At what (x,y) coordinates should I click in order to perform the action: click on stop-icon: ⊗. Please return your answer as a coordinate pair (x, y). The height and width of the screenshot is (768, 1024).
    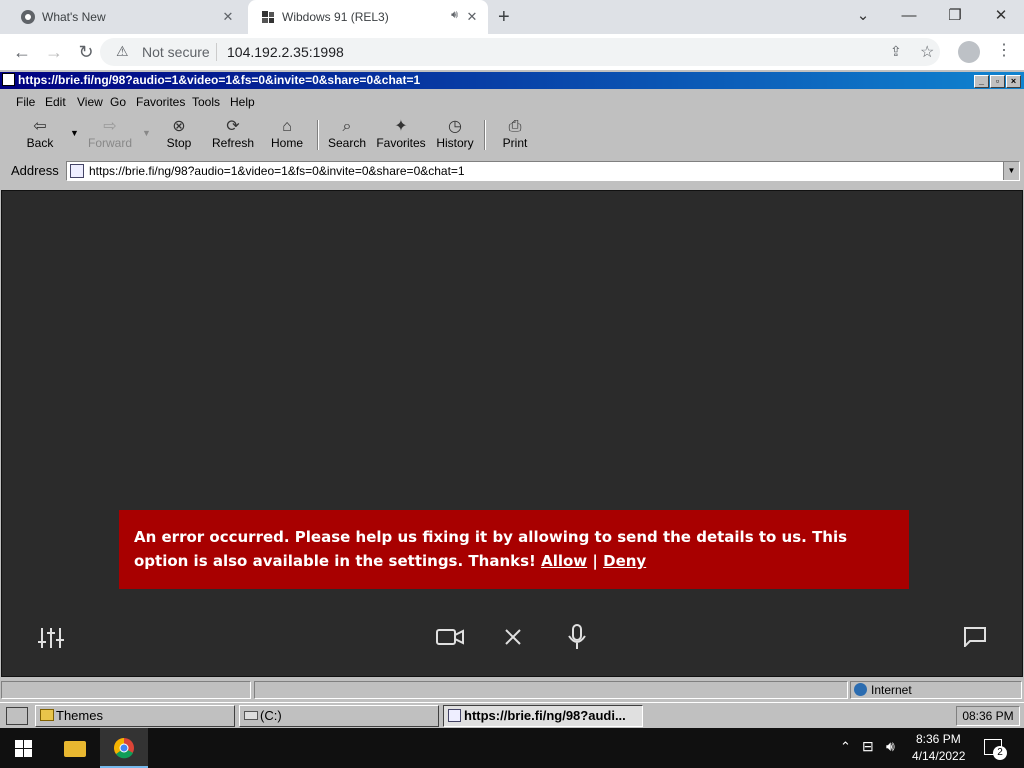
    Looking at the image, I should click on (179, 126).